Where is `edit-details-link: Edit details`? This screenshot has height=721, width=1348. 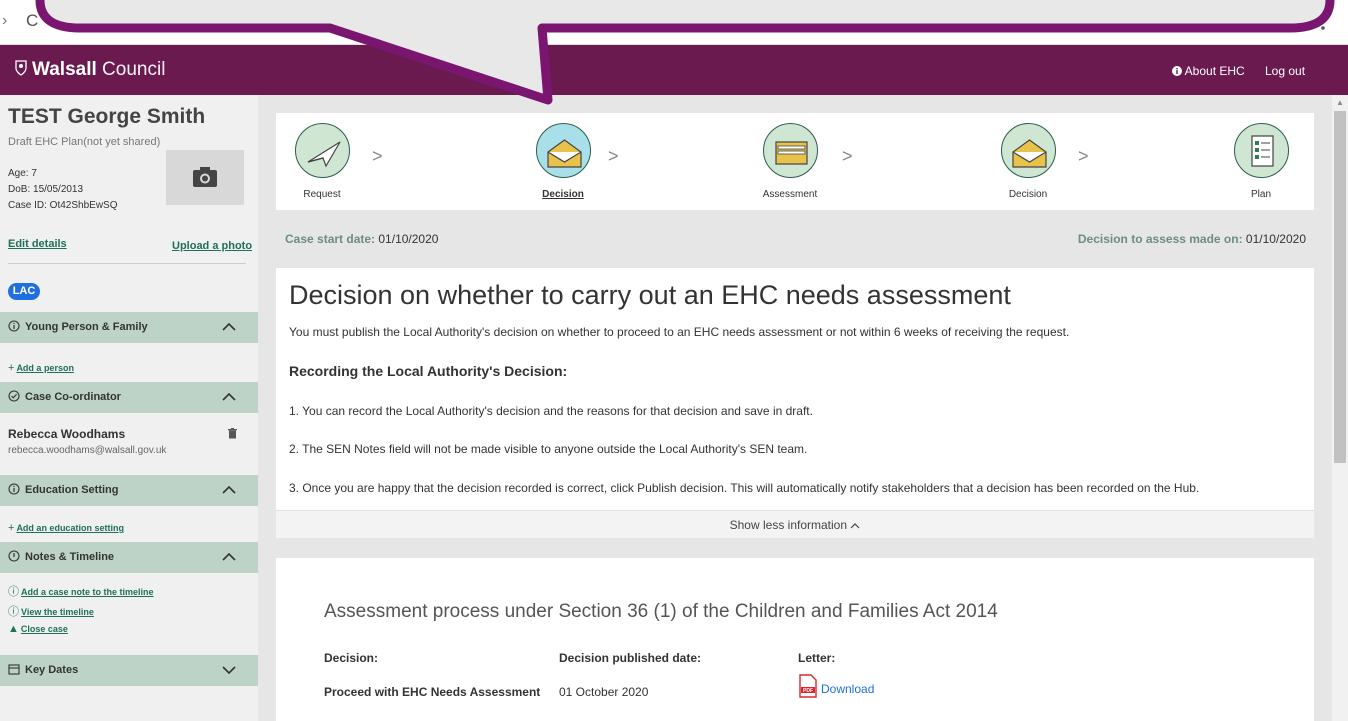
edit-details-link: Edit details is located at coordinates (37, 244).